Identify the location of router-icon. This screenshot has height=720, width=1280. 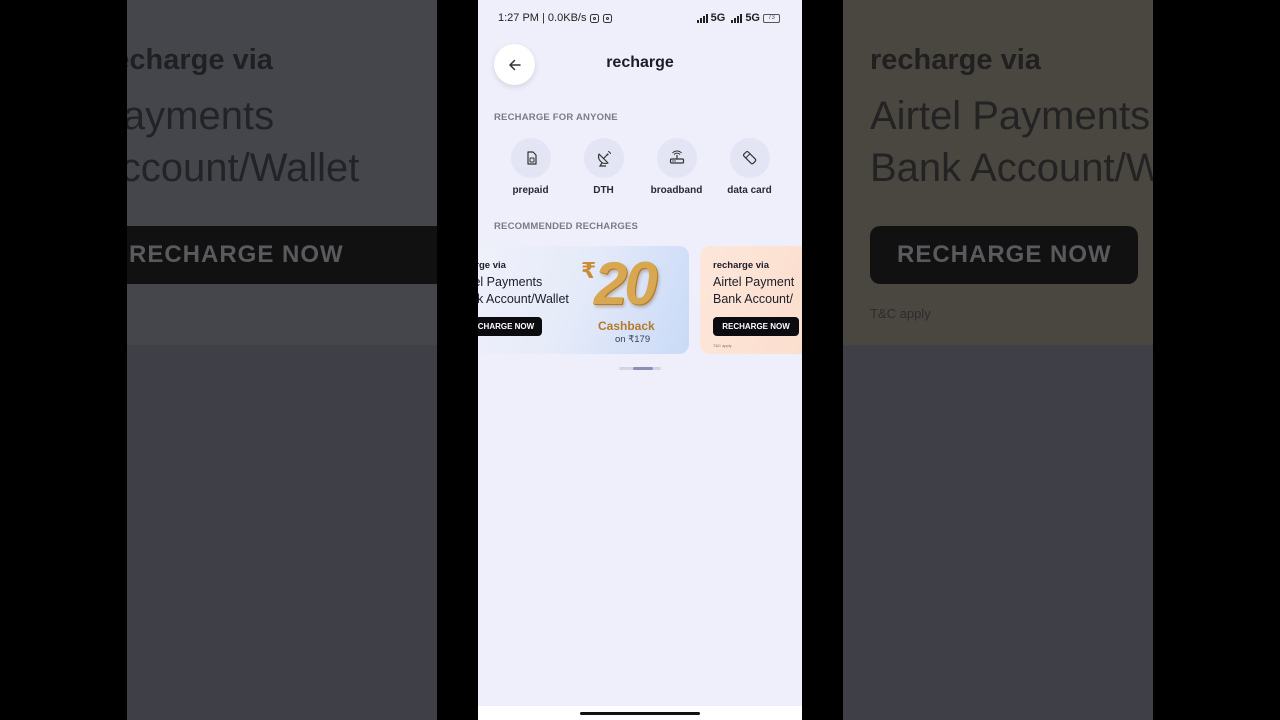
(676, 157).